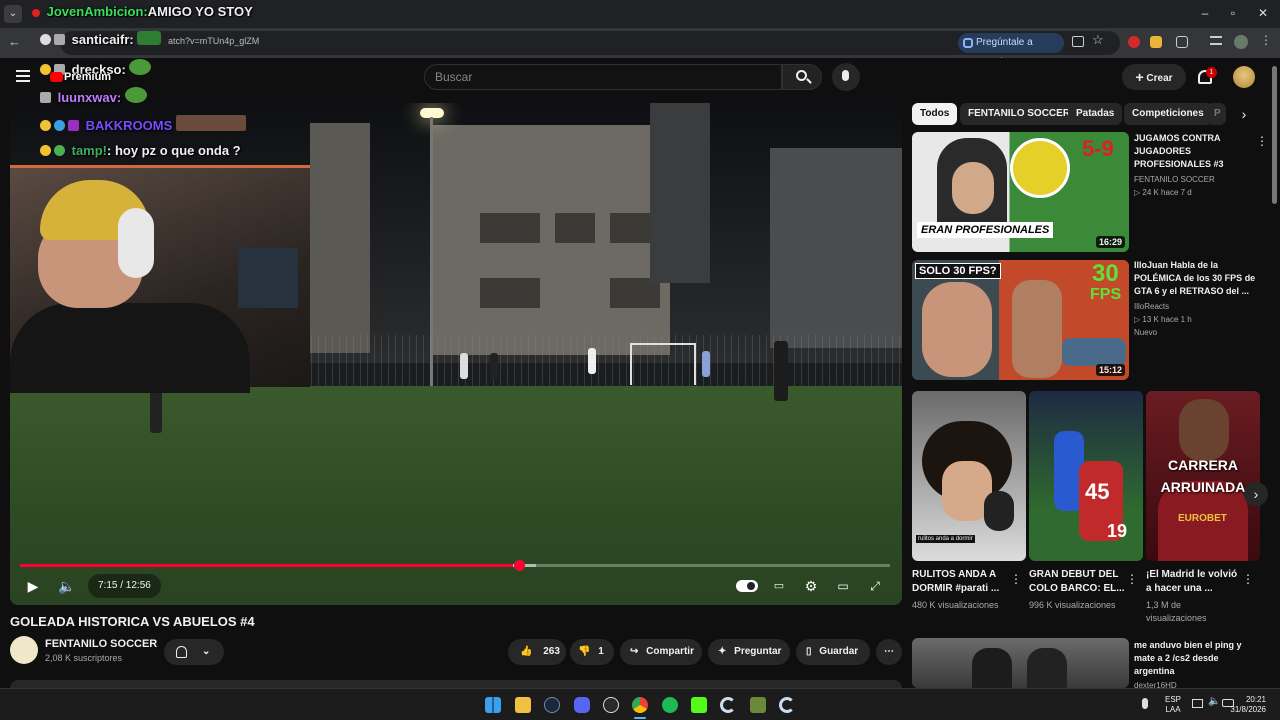  I want to click on play-icon: ▶, so click(33, 586).